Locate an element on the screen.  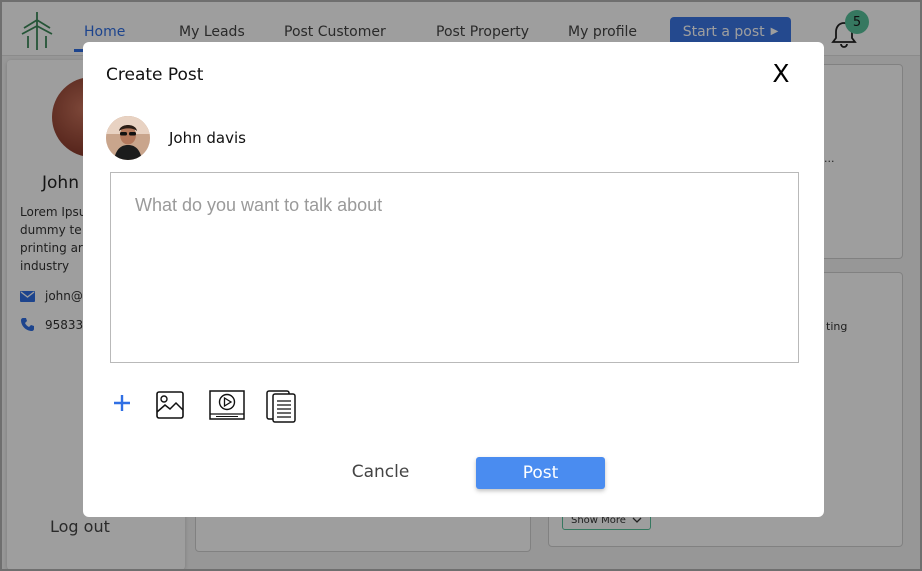
cancel-button: Cancle is located at coordinates (380, 472).